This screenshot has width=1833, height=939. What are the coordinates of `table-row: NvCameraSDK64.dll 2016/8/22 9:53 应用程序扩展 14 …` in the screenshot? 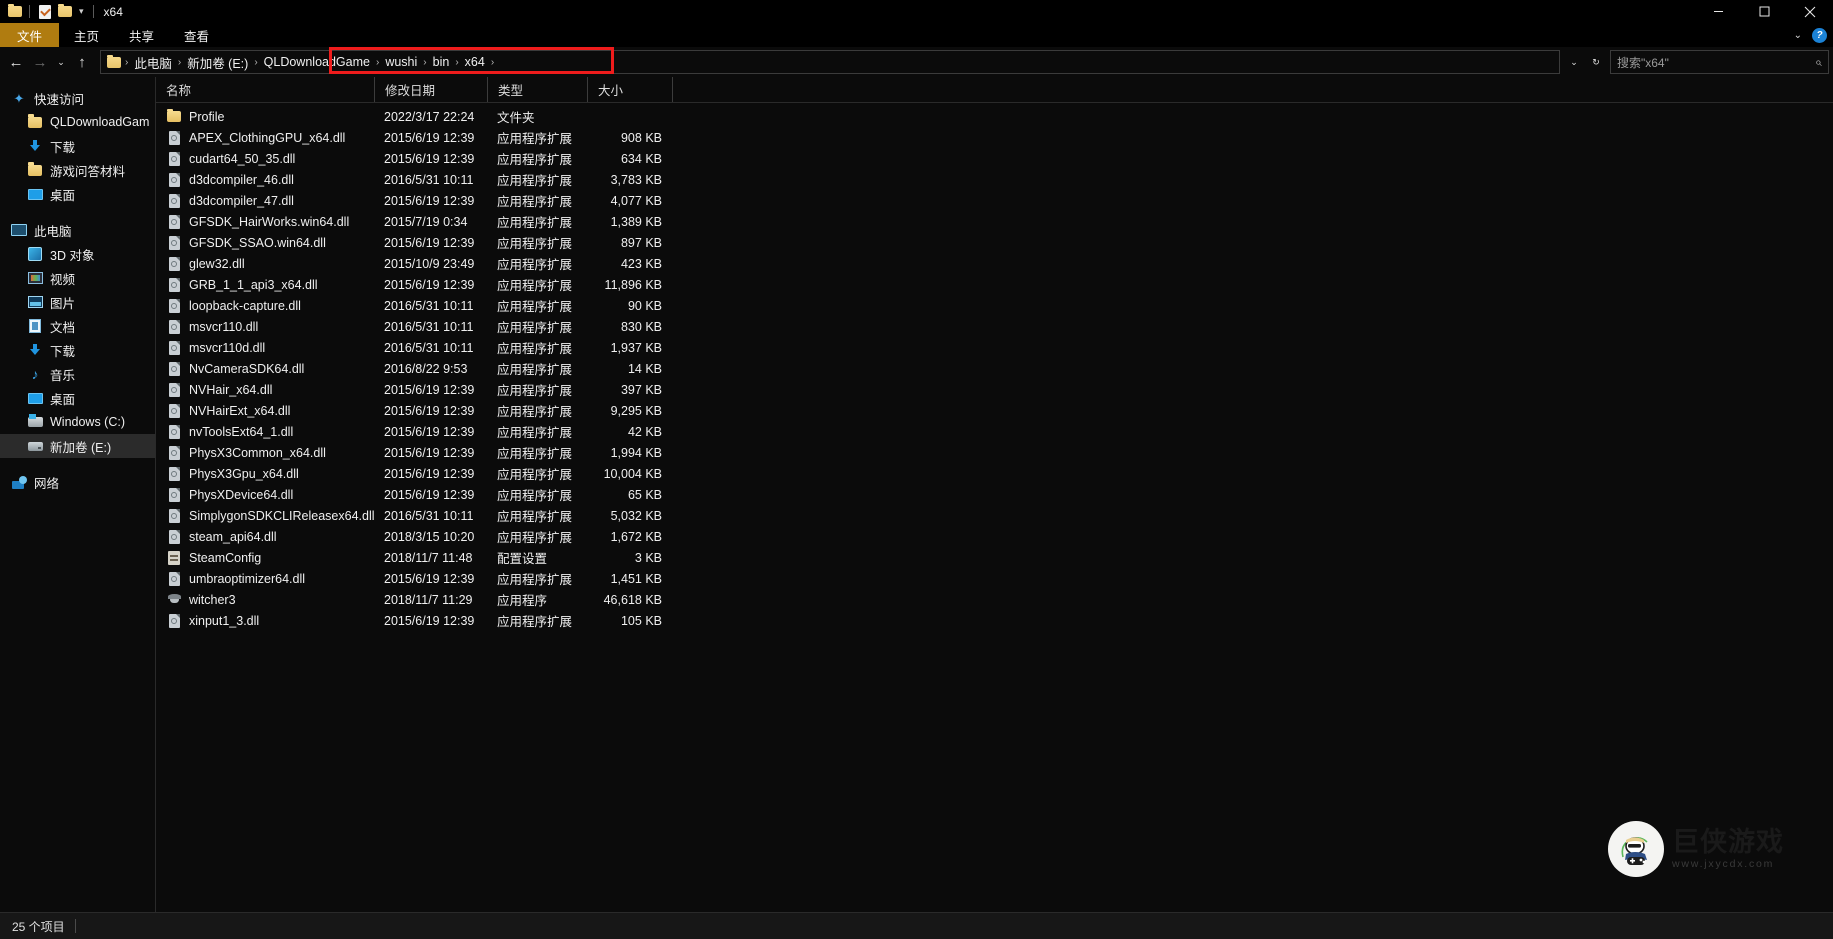 It's located at (994, 368).